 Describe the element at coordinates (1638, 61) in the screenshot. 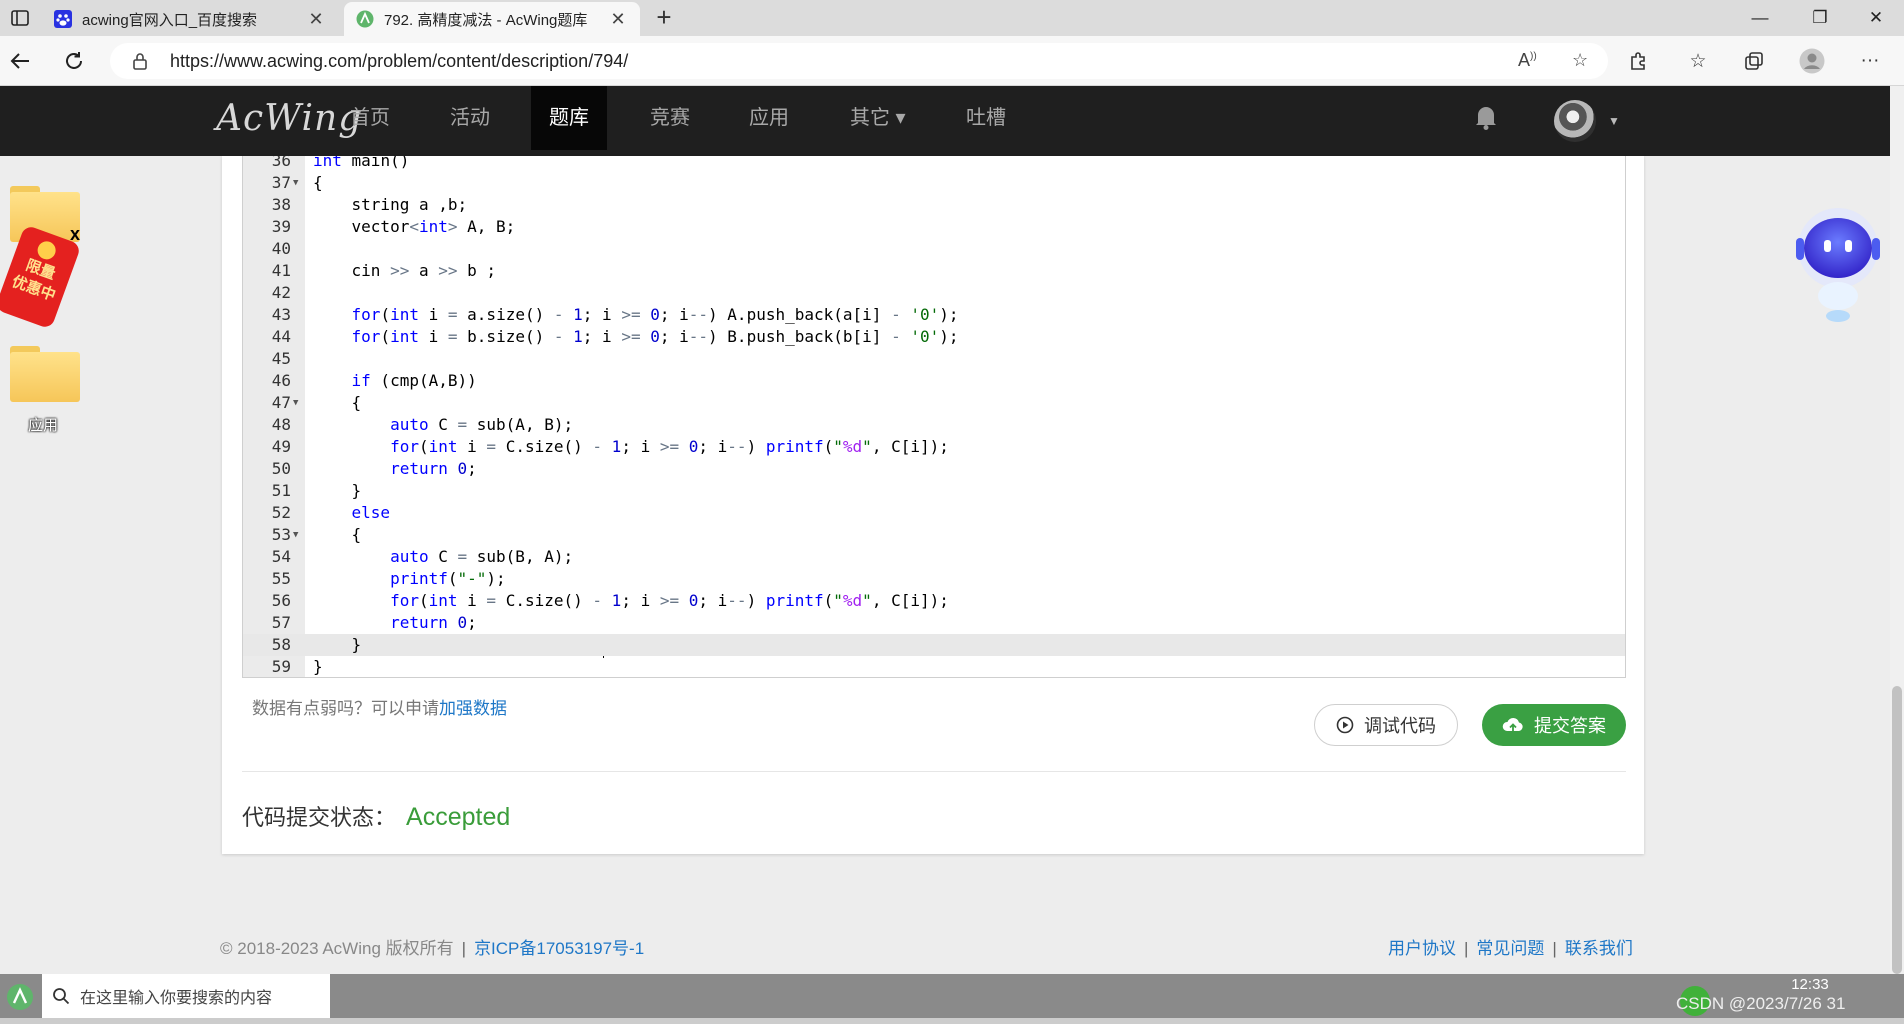

I see `extensions-icon` at that location.